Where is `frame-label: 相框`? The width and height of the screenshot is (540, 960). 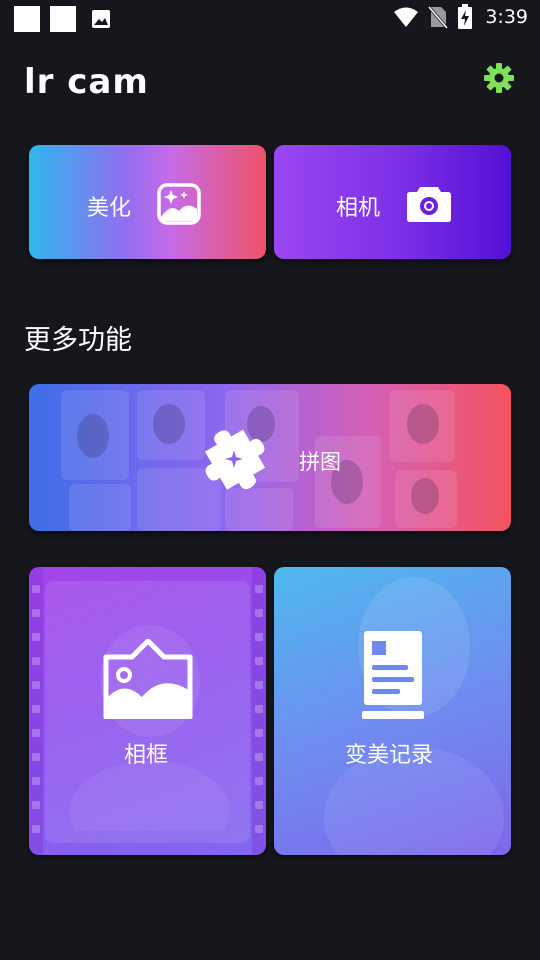
frame-label: 相框 is located at coordinates (146, 755).